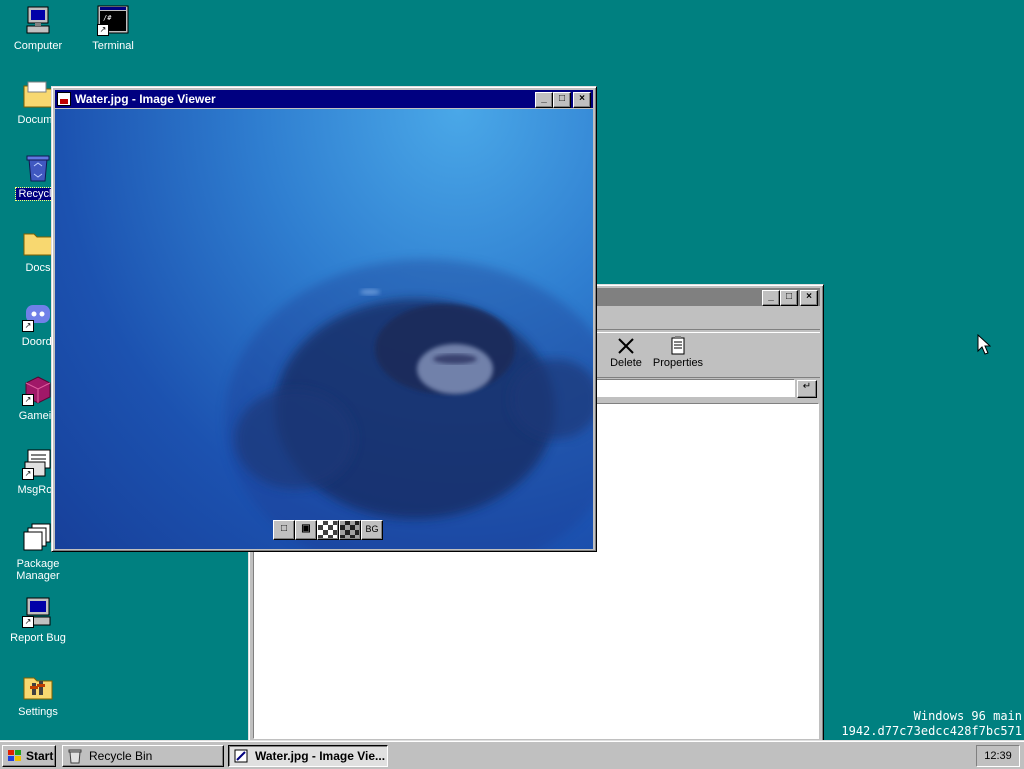 This screenshot has height=769, width=1024. I want to click on task-recycle-bin: Recycle Bin, so click(143, 756).